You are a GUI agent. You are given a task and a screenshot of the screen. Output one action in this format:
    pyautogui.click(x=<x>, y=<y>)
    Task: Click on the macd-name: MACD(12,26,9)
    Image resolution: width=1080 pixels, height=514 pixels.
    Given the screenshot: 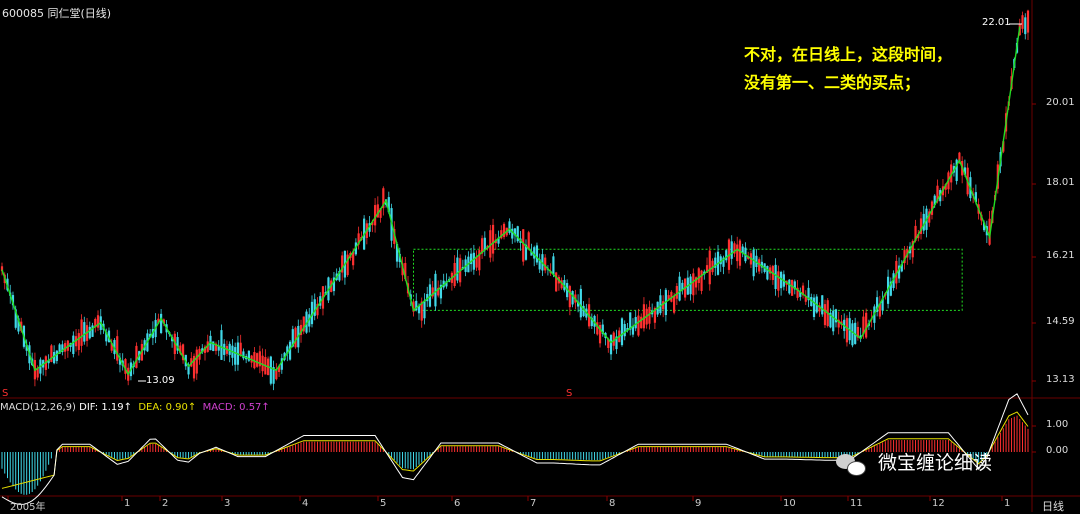 What is the action you would take?
    pyautogui.click(x=38, y=407)
    